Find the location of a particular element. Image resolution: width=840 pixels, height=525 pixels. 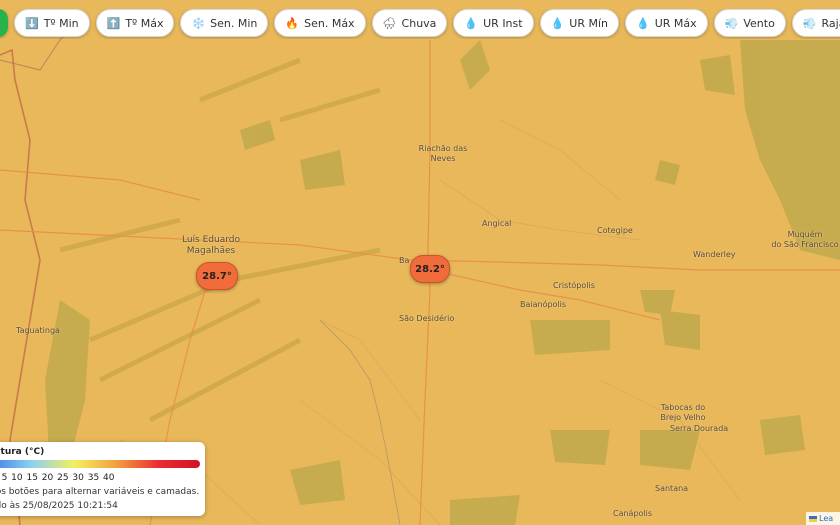

legend-ticks: 0 5 10 15 20 25 30 35 40 is located at coordinates (57, 478).